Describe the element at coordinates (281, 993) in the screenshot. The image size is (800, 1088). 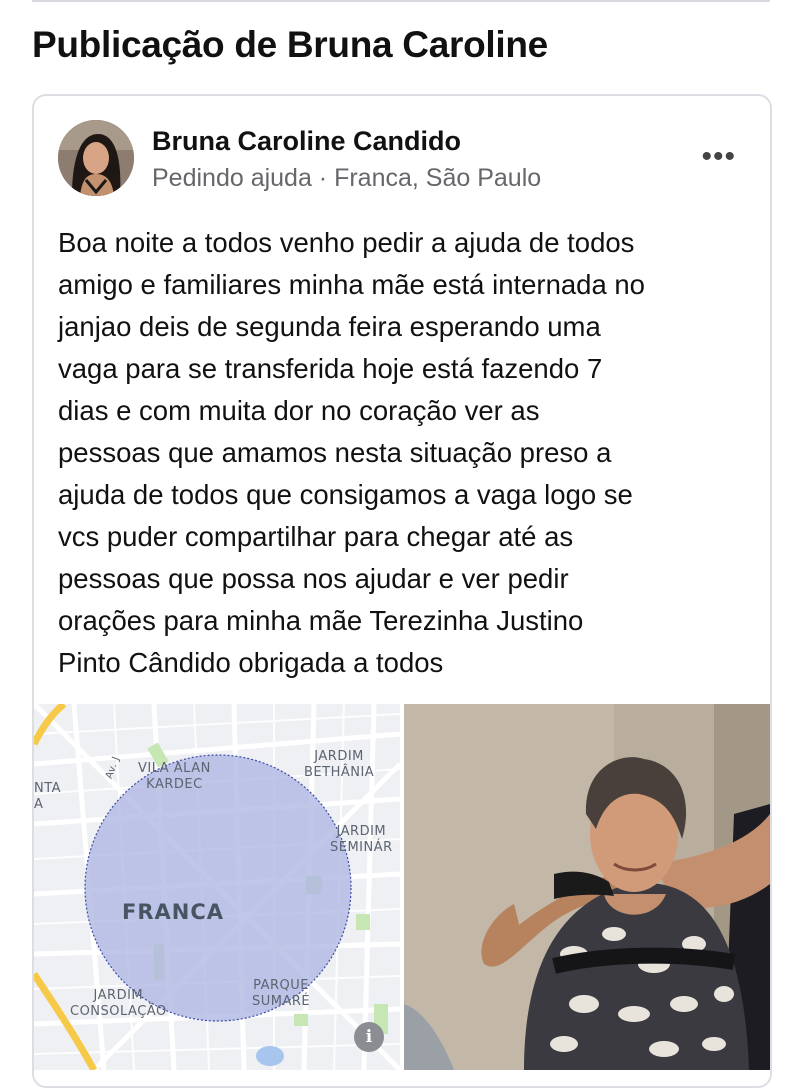
I see `map-label-parque-sumare: PARQUE SUMARÉ` at that location.